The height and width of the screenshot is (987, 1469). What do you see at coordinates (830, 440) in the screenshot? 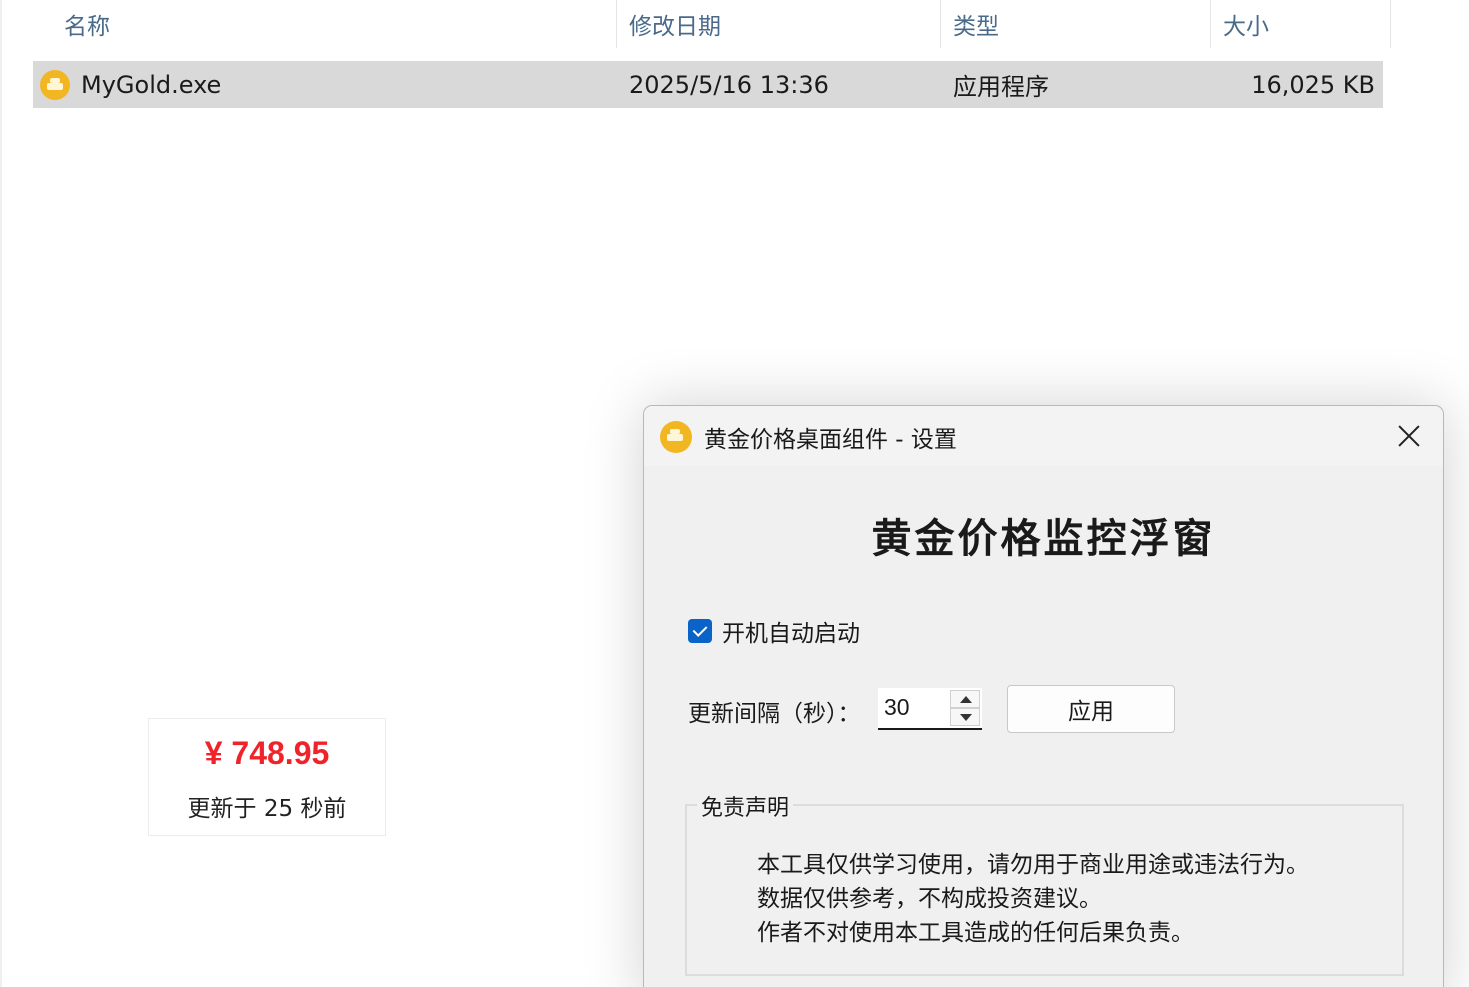
I see `dialog-title: 黄金价格桌面组件 - 设置` at bounding box center [830, 440].